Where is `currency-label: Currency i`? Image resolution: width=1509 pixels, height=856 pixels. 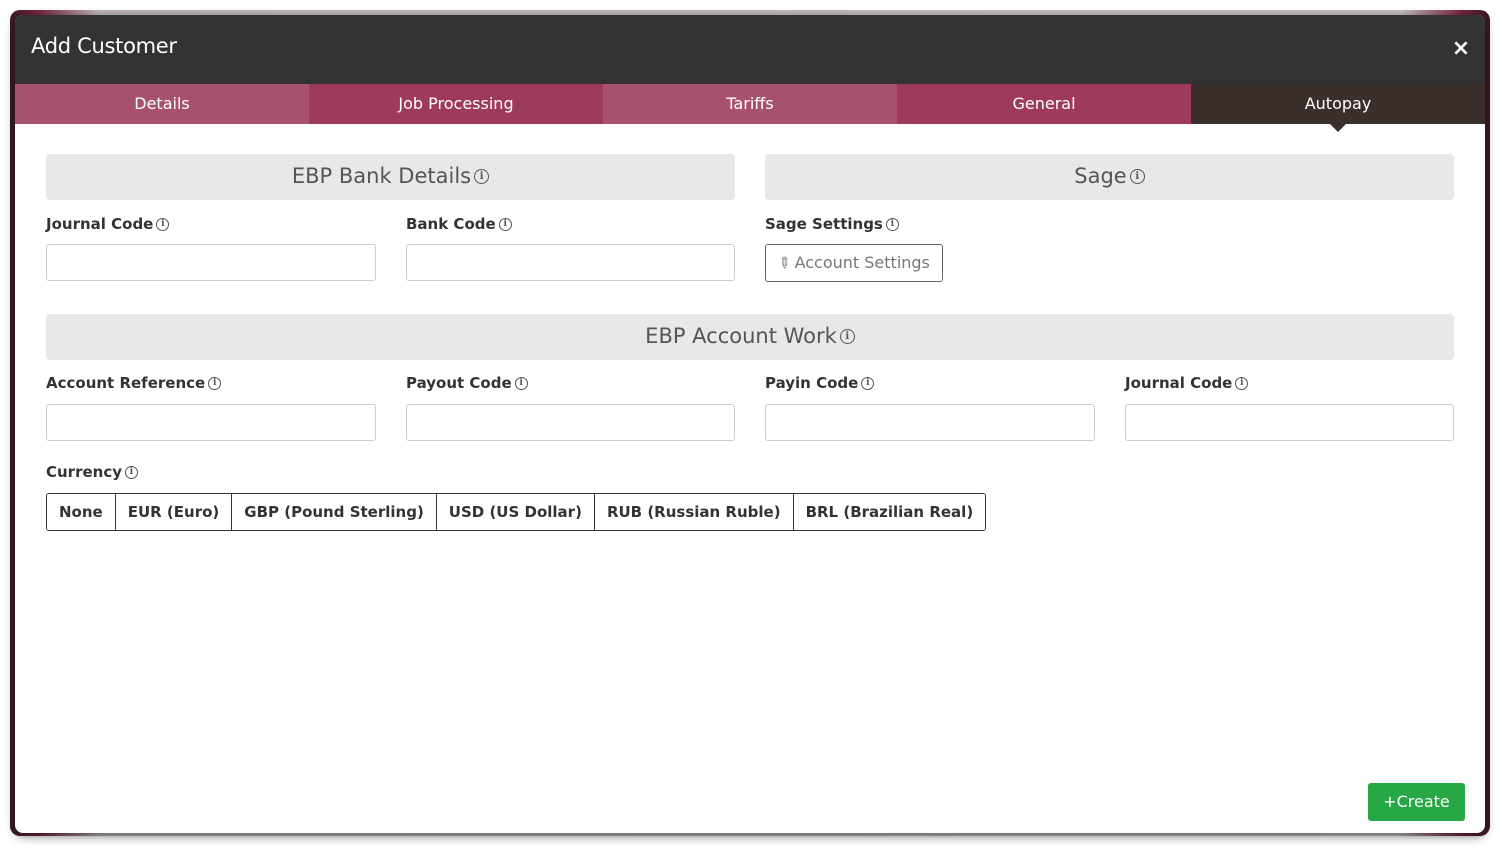
currency-label: Currency i is located at coordinates (92, 472).